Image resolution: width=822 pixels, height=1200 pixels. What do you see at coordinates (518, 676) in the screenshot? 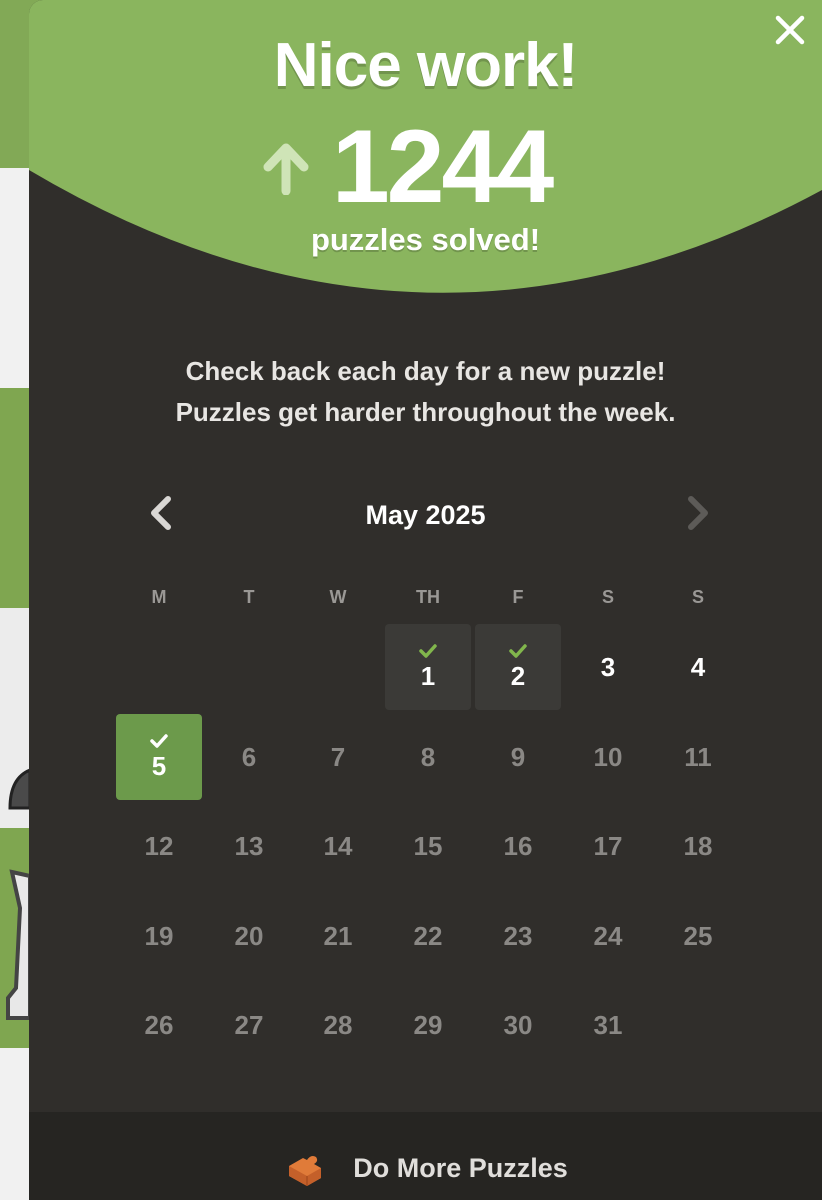
I see `calendar-day-number: 2` at bounding box center [518, 676].